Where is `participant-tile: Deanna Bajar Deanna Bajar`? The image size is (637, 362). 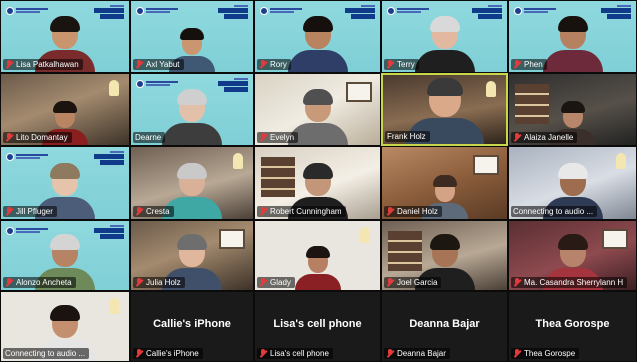
participant-tile: Deanna Bajar Deanna Bajar is located at coordinates (444, 326).